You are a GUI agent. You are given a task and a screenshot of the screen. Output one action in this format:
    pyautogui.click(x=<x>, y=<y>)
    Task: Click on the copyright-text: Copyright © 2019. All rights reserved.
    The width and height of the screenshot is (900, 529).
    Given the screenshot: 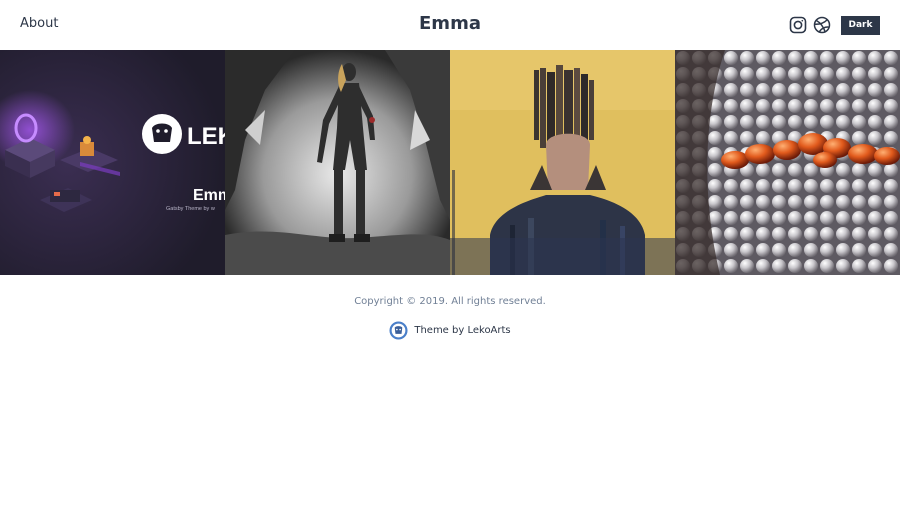 What is the action you would take?
    pyautogui.click(x=450, y=301)
    